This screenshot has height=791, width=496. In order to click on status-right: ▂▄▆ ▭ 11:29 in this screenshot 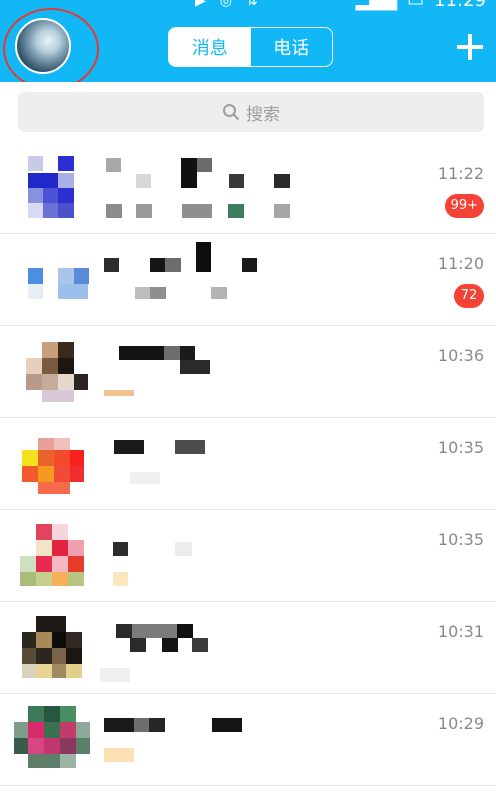, I will do `click(420, 5)`.